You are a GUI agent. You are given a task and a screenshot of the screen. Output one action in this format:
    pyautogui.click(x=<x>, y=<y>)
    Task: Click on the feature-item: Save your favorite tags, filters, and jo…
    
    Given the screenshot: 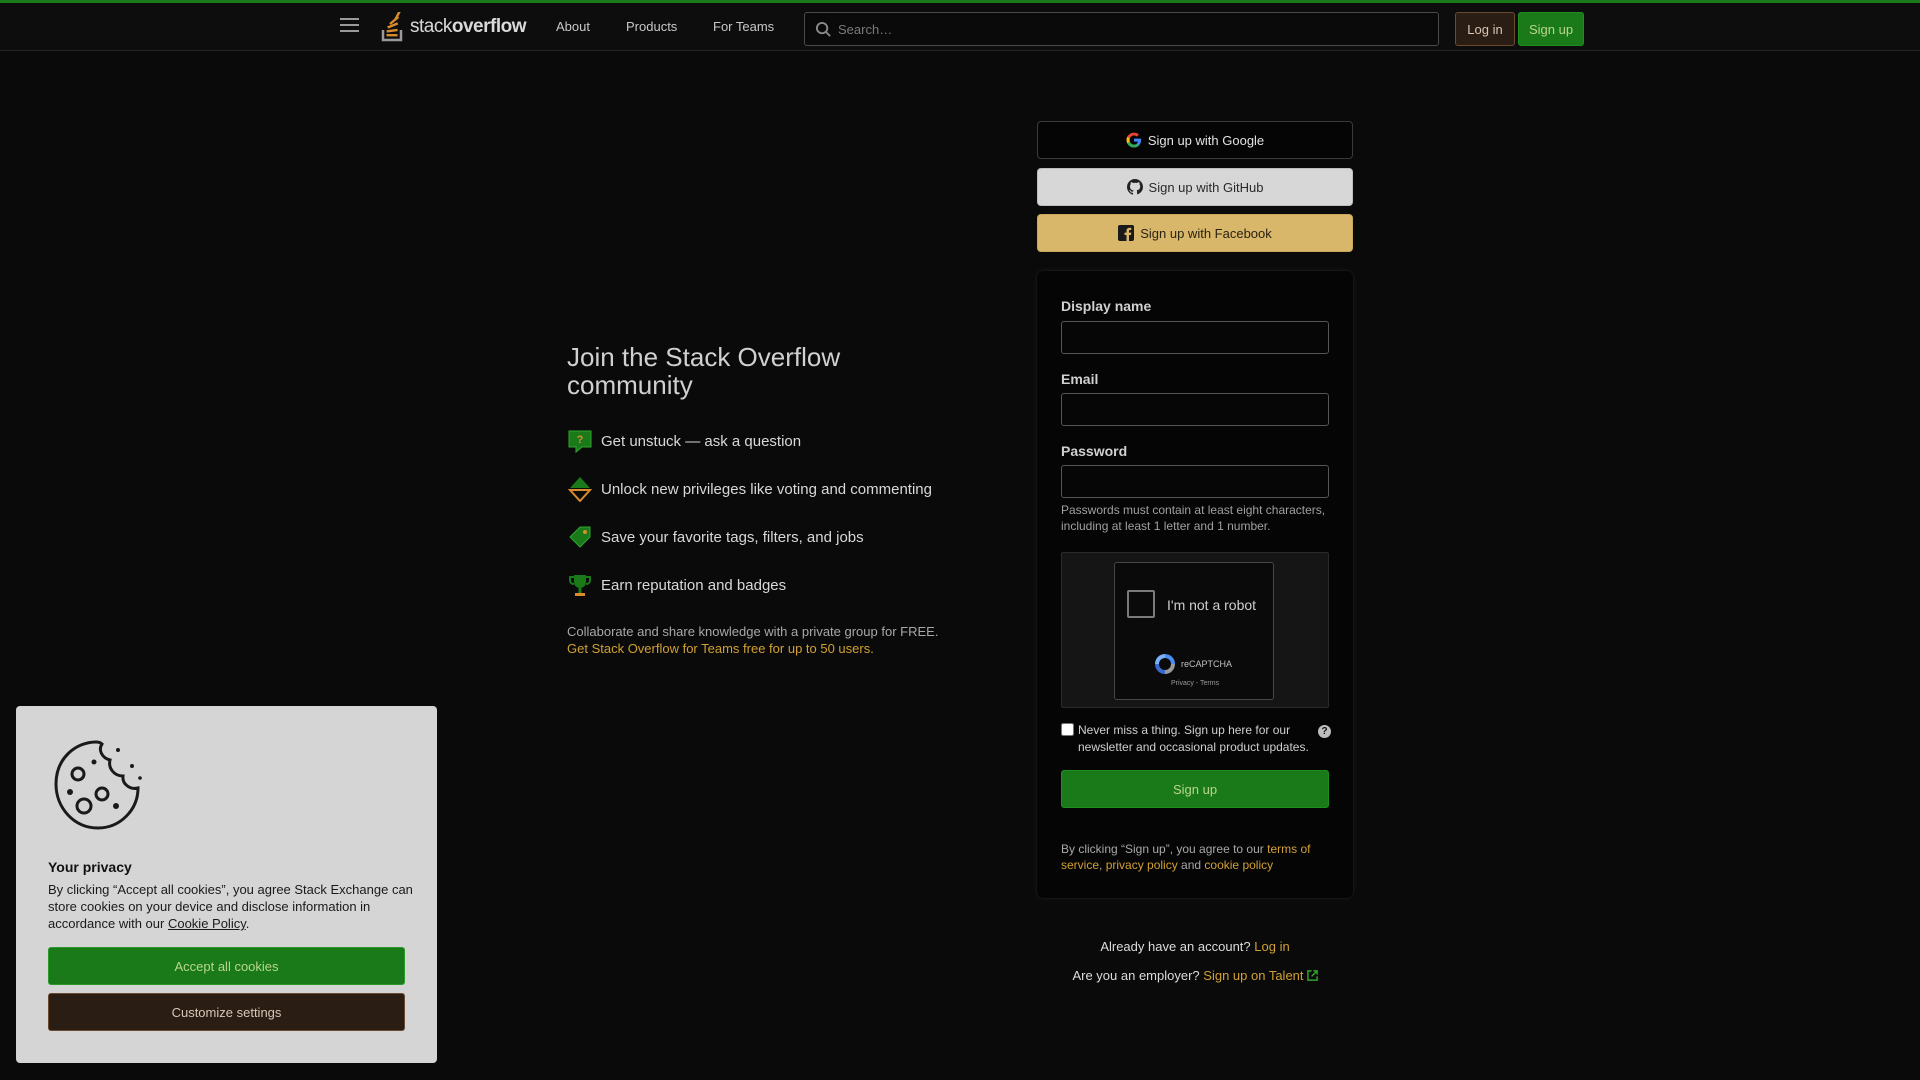 What is the action you would take?
    pyautogui.click(x=715, y=537)
    